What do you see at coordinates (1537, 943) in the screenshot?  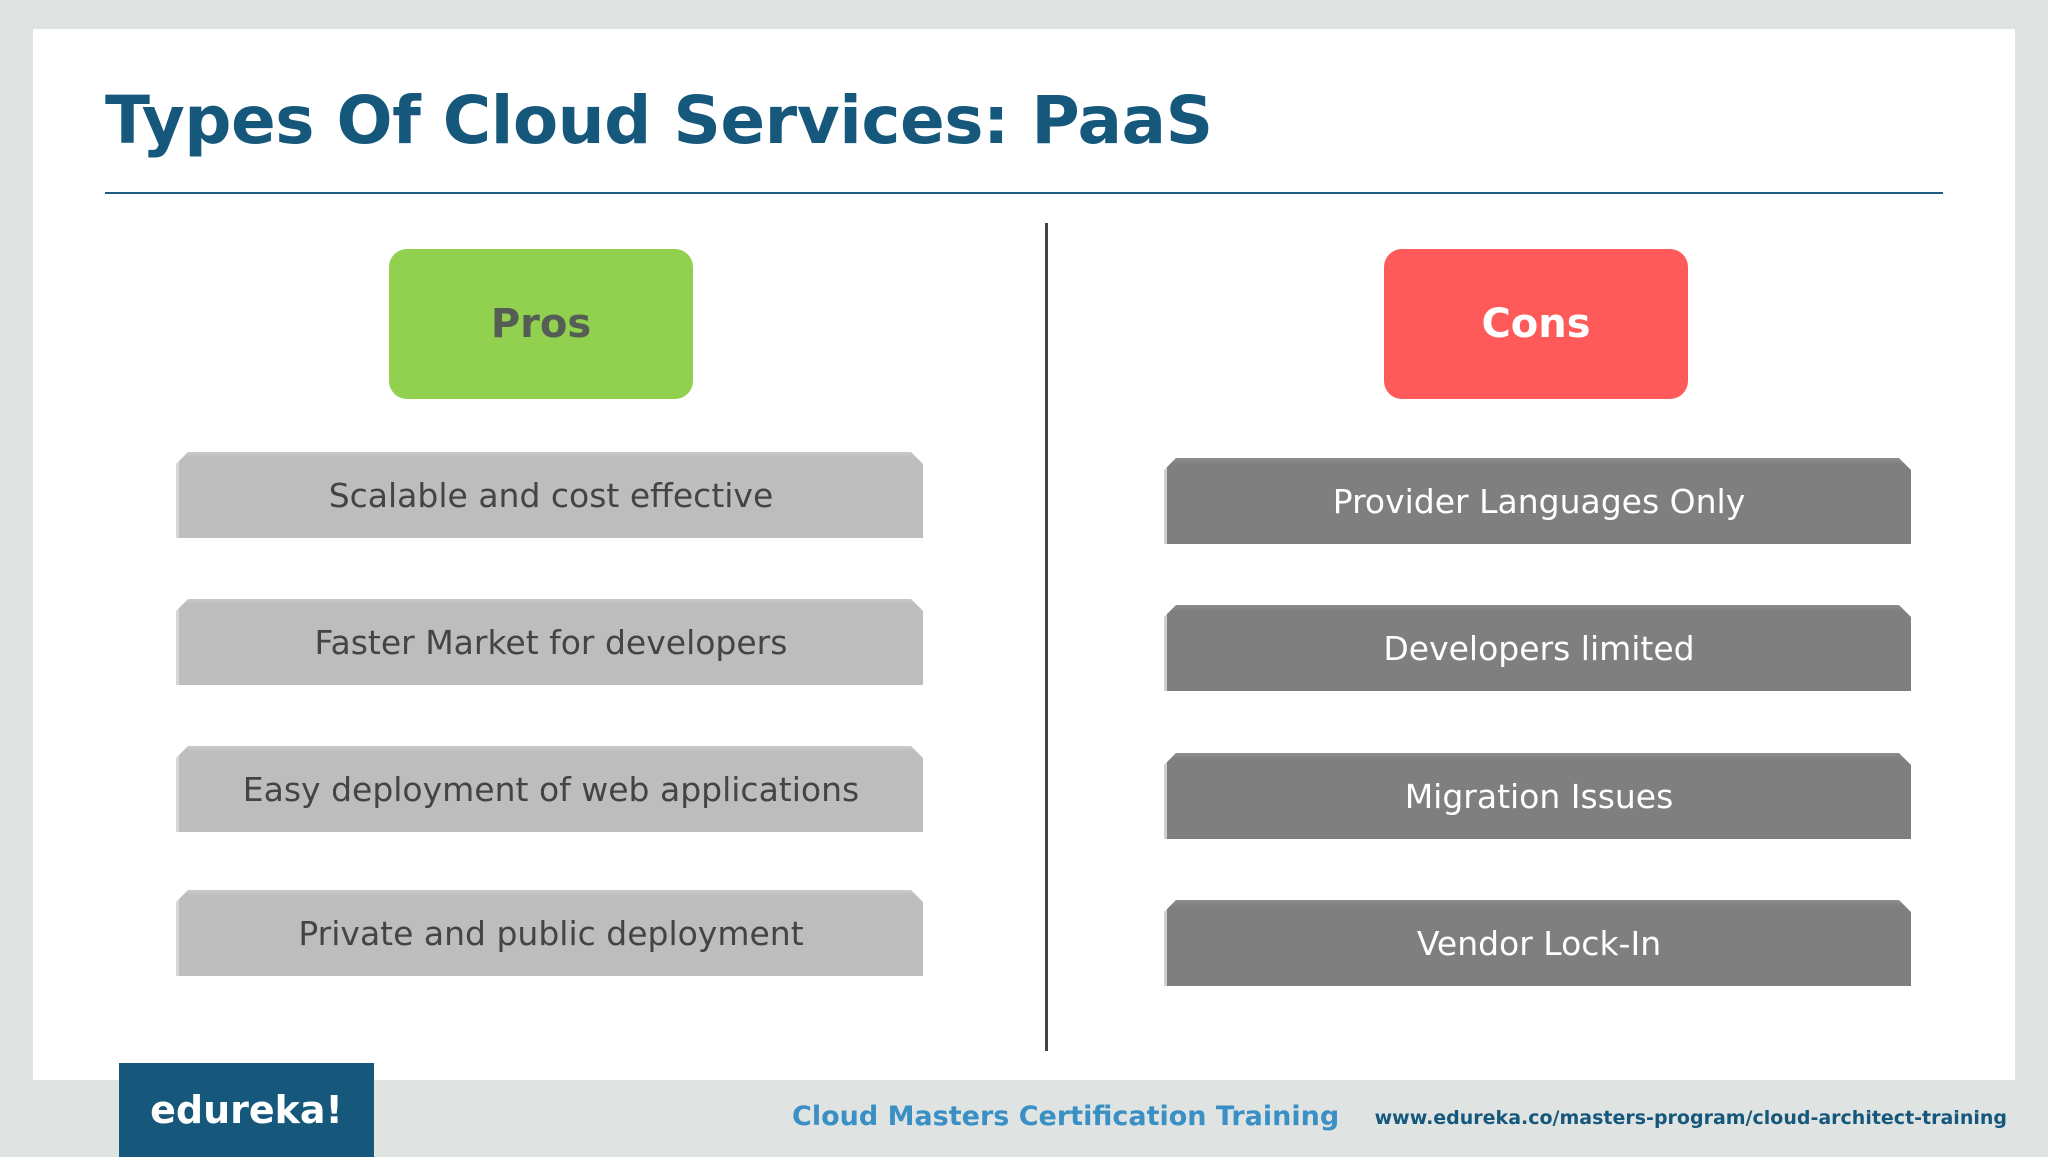 I see `con-item-vendor-lock-in: Vendor Lock-In` at bounding box center [1537, 943].